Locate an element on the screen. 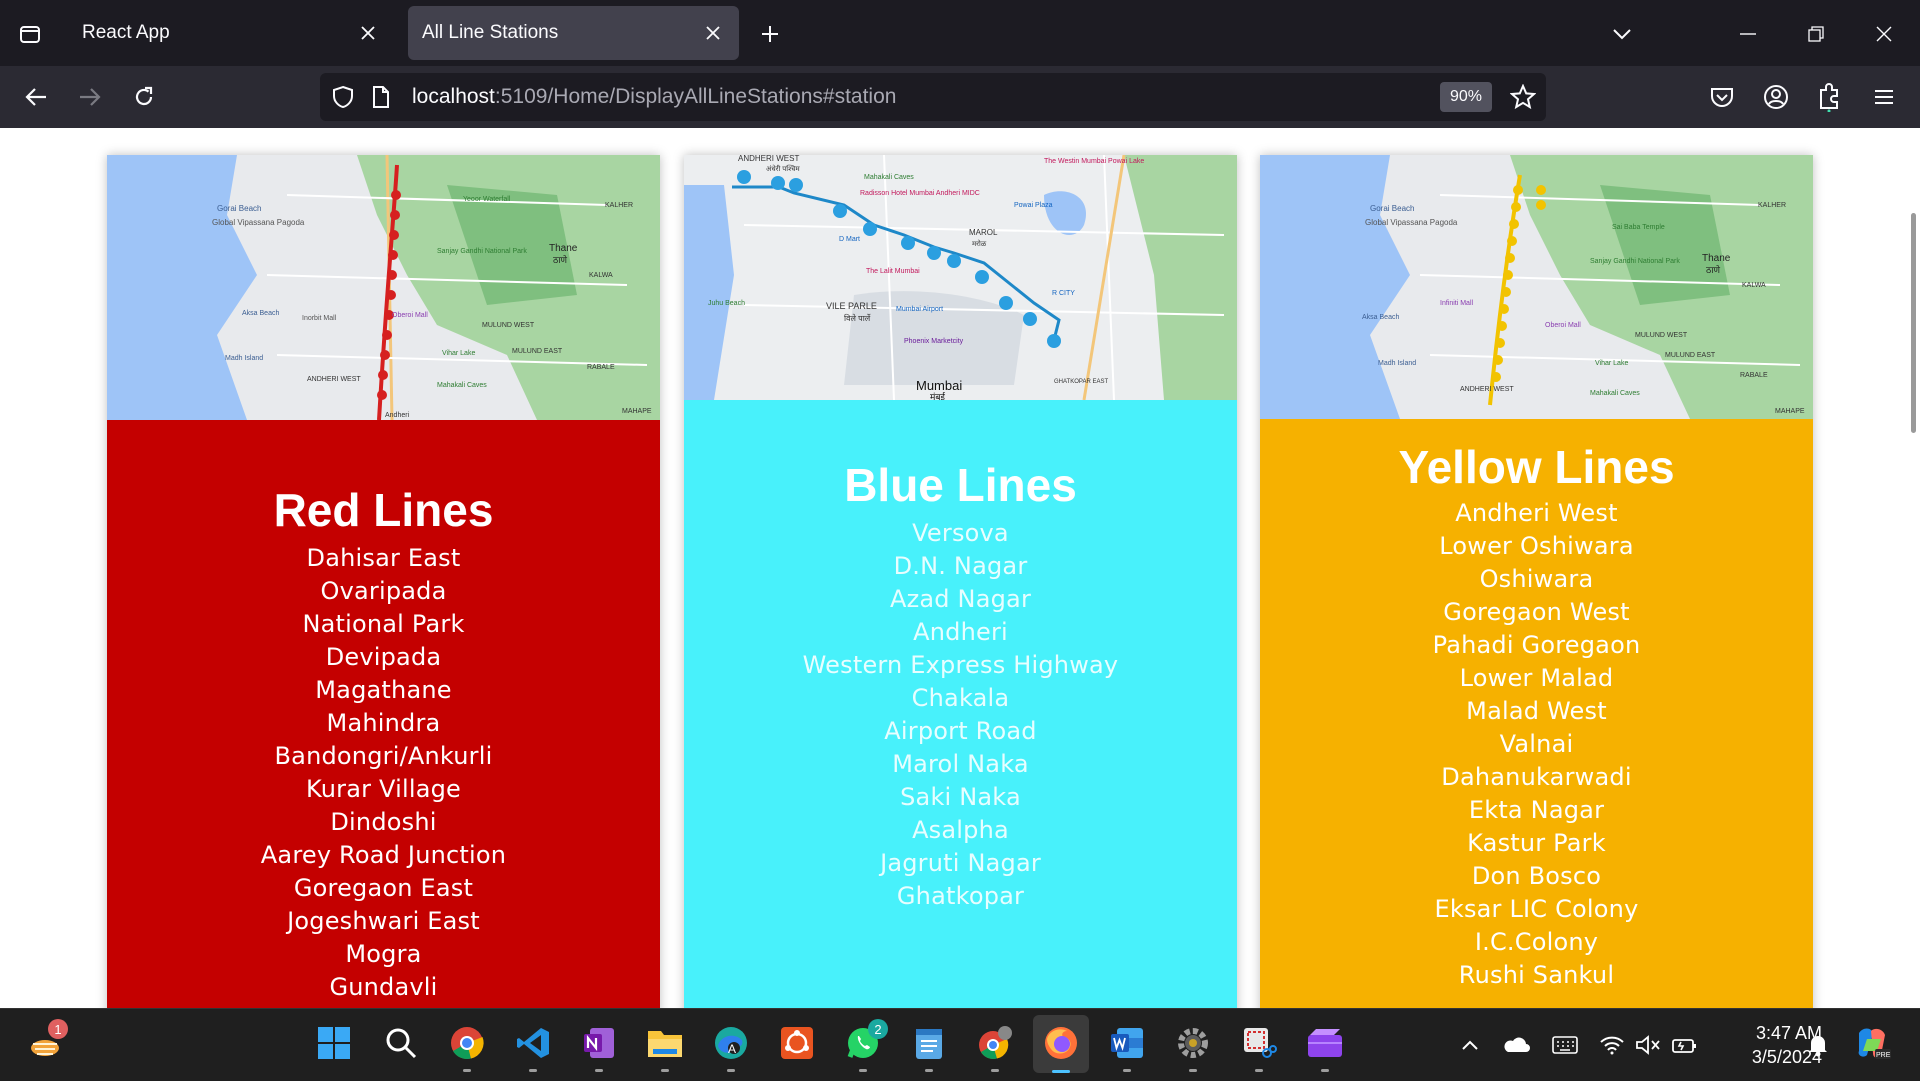 The height and width of the screenshot is (1081, 1920). keyboard-icon is located at coordinates (1565, 1045).